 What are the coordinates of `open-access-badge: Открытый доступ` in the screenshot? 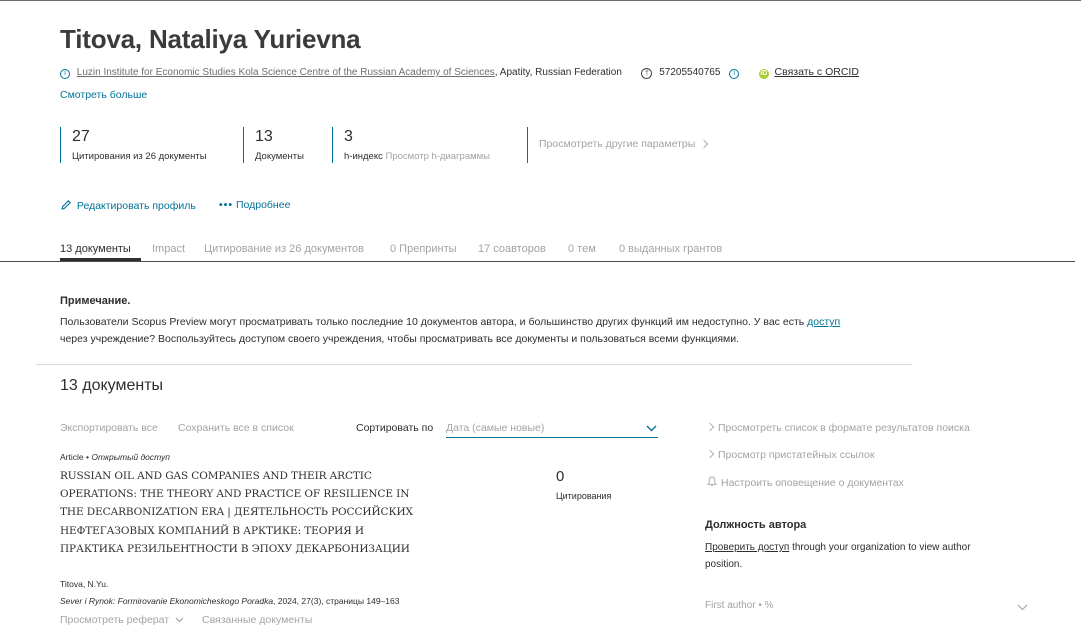 It's located at (130, 457).